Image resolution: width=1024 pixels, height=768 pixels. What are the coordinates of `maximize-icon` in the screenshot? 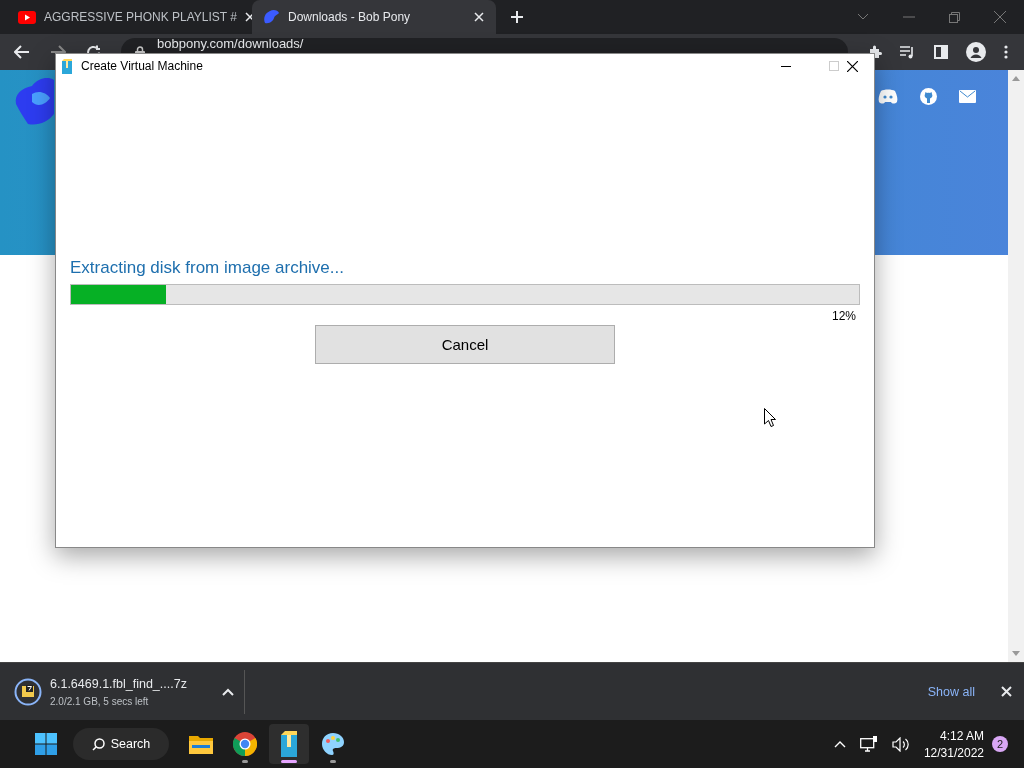 It's located at (834, 66).